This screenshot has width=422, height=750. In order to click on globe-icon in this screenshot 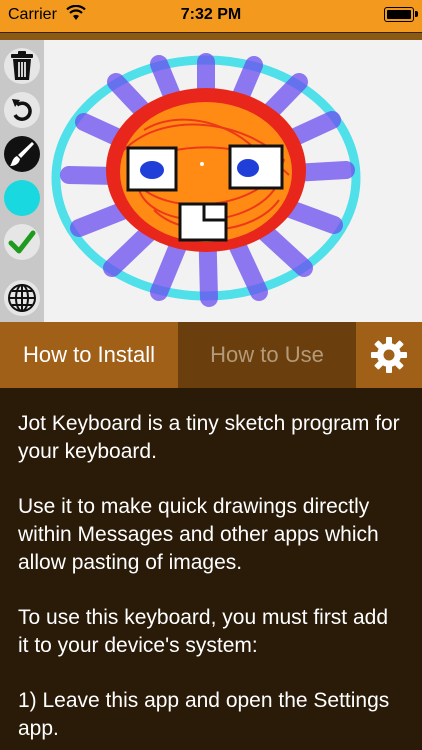, I will do `click(22, 298)`.